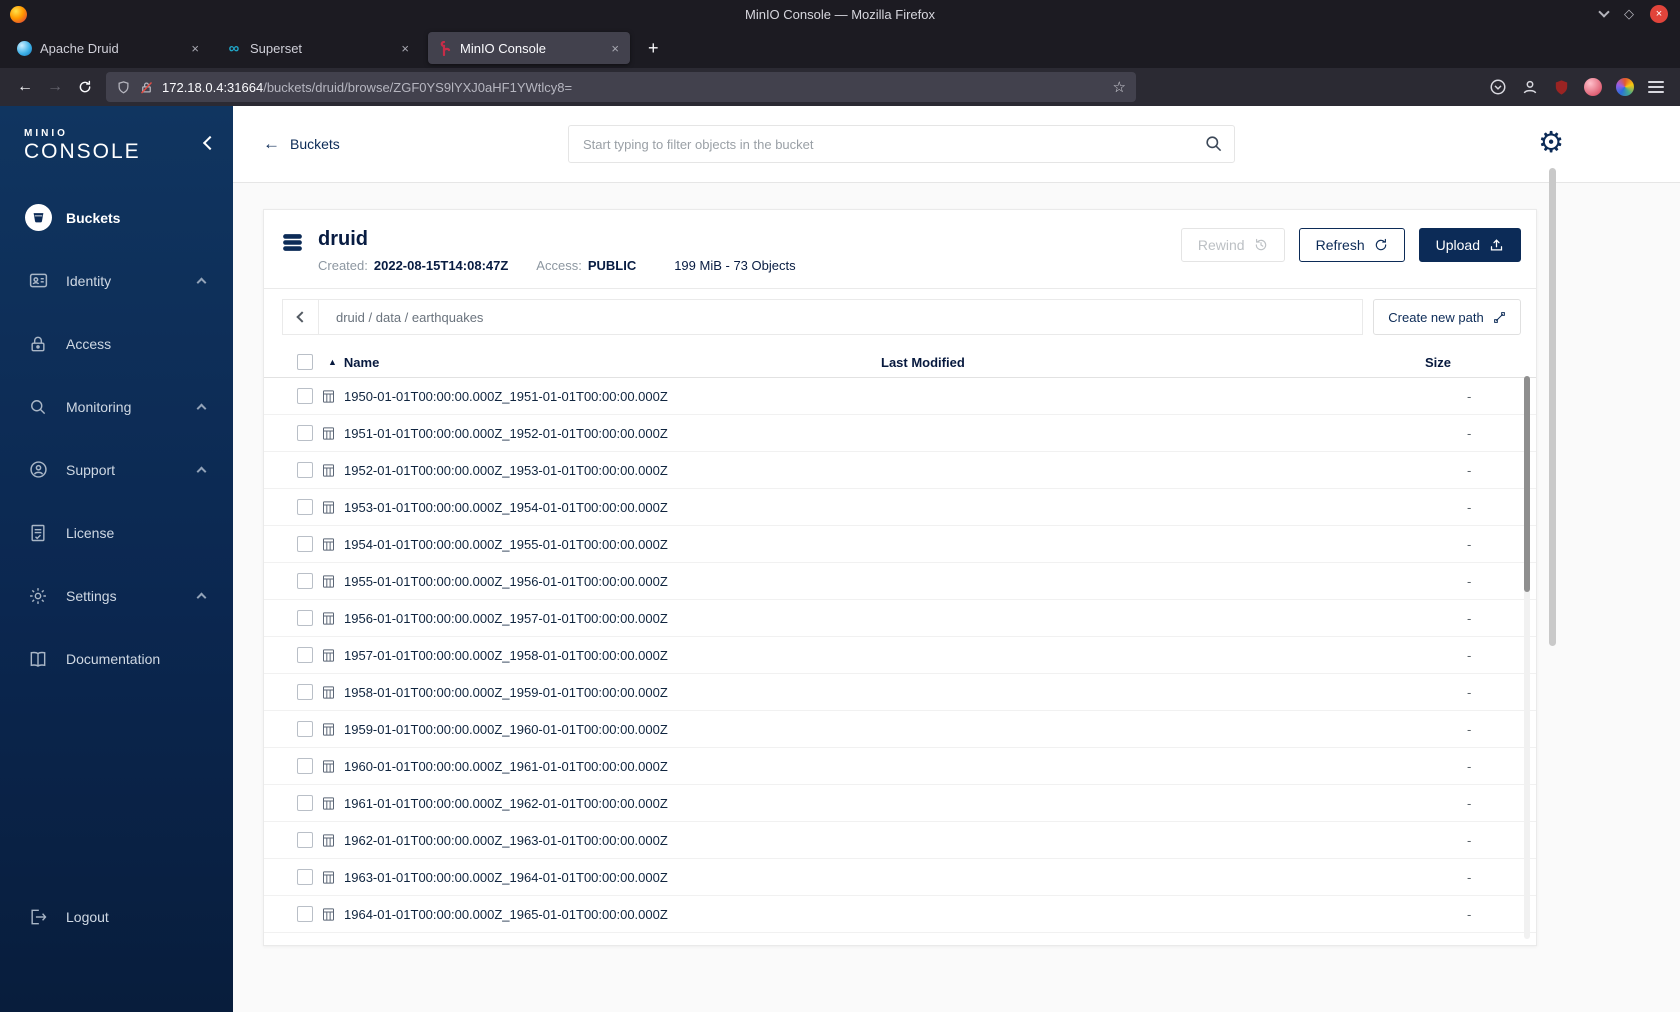 This screenshot has width=1680, height=1012. I want to click on extension-icon, so click(1625, 87).